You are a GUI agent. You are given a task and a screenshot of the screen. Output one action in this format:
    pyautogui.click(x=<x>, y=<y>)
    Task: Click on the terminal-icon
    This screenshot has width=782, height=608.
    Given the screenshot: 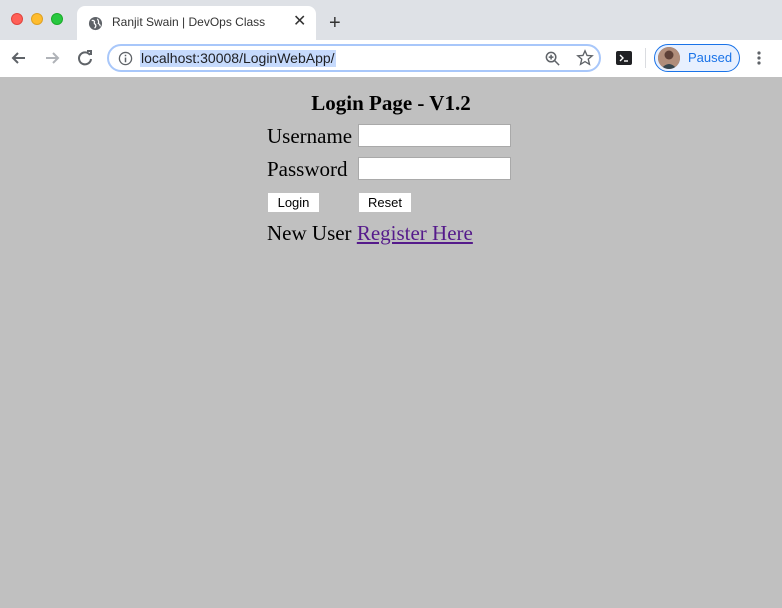 What is the action you would take?
    pyautogui.click(x=623, y=58)
    